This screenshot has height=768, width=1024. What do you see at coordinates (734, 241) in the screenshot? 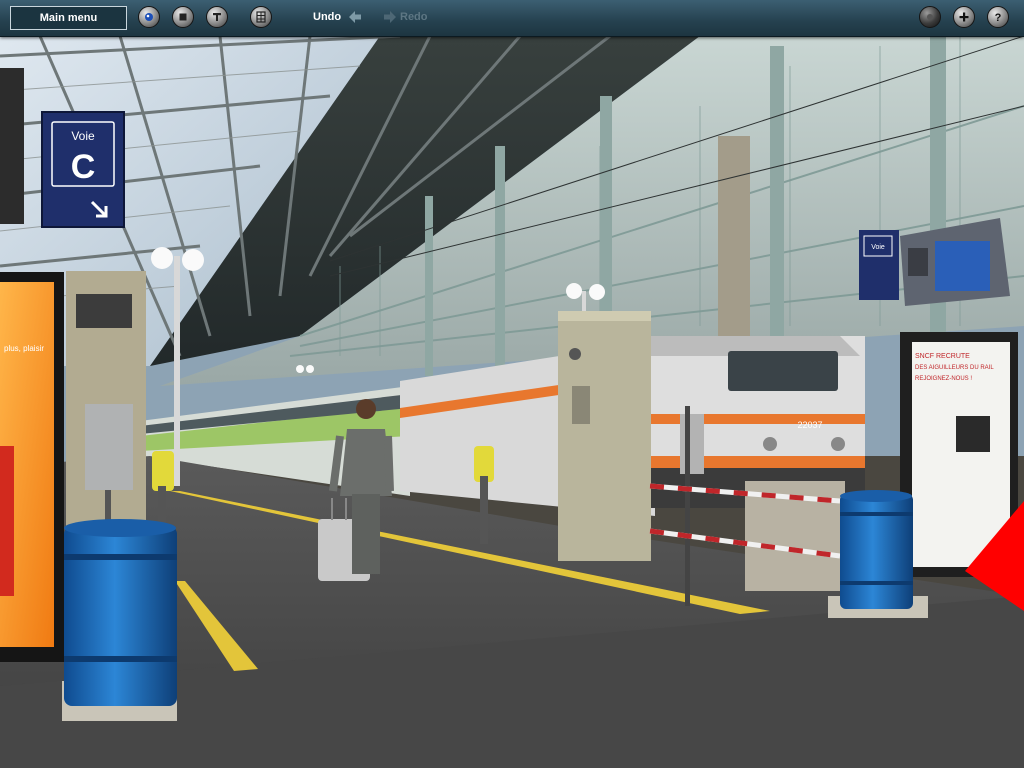
I see `stone-pillar` at bounding box center [734, 241].